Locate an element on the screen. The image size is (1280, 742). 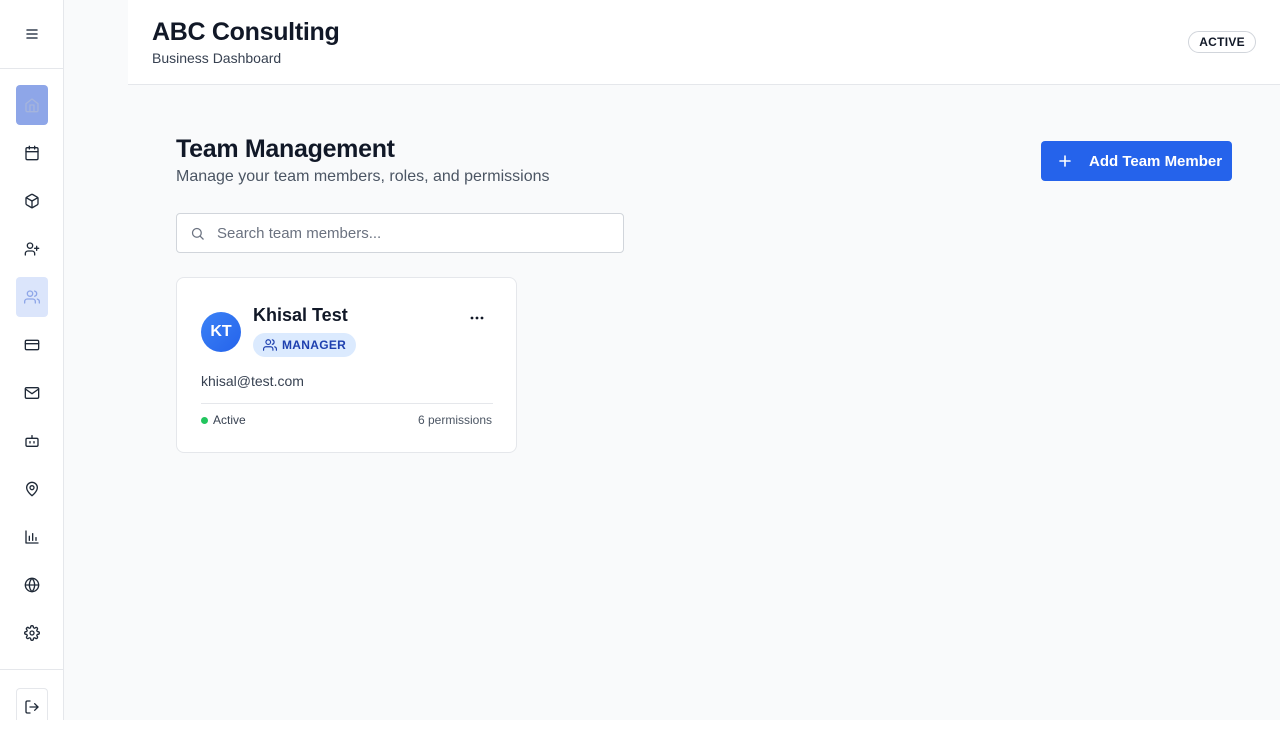
bot-icon is located at coordinates (32, 441).